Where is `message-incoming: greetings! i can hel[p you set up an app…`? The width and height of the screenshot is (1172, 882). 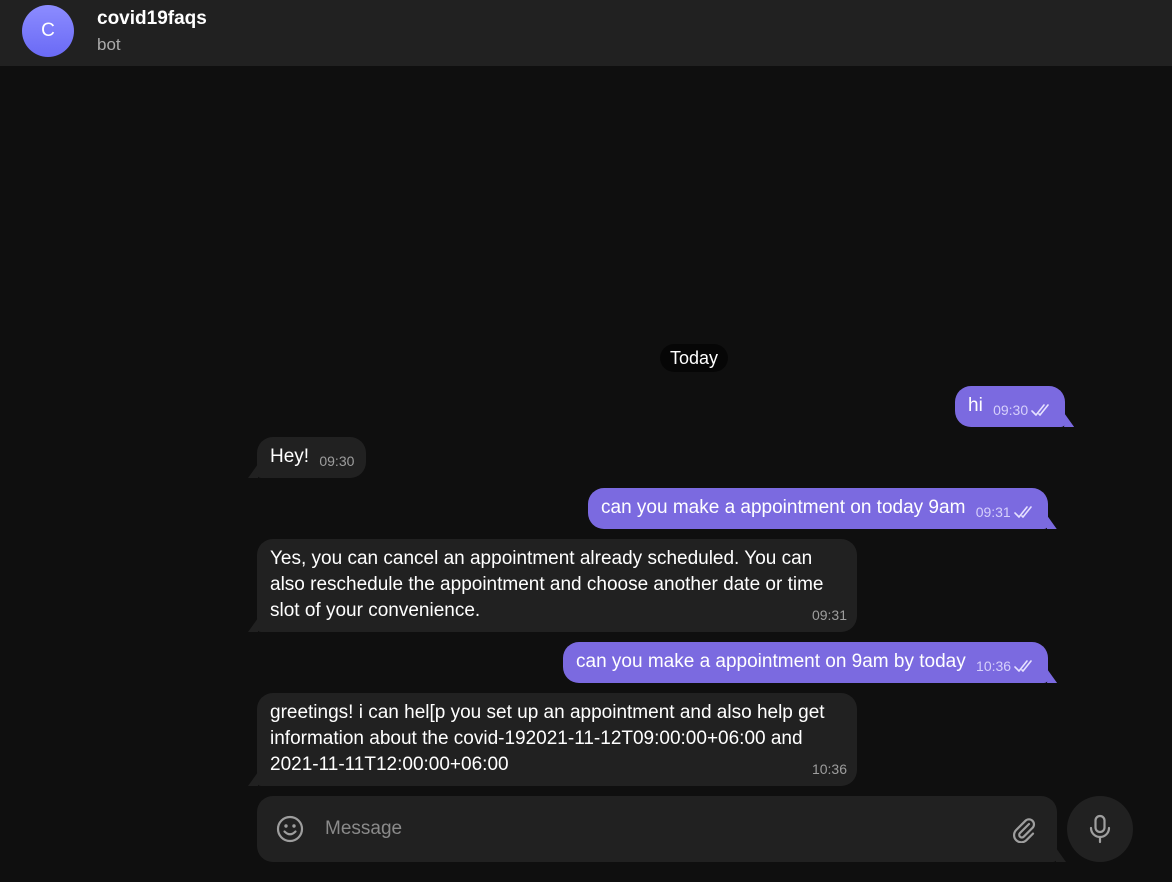
message-incoming: greetings! i can hel[p you set up an app… is located at coordinates (557, 739).